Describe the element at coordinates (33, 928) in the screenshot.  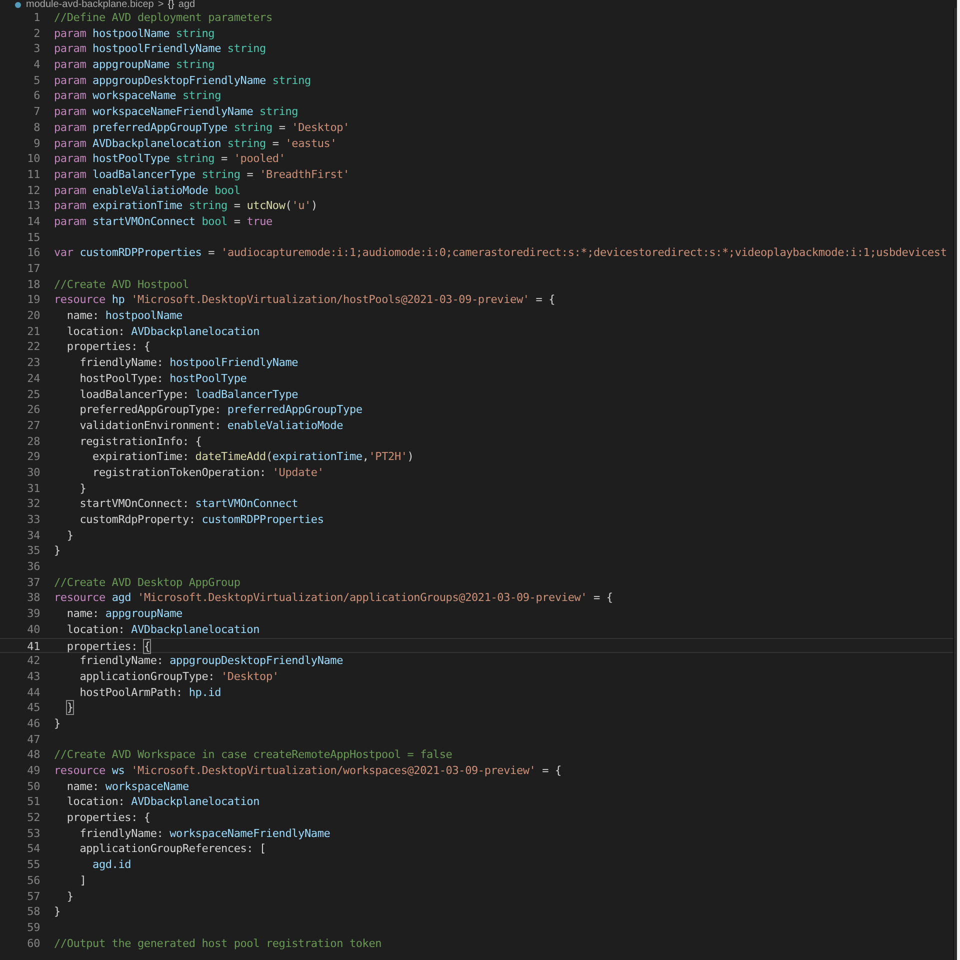
I see `line-number: 59` at that location.